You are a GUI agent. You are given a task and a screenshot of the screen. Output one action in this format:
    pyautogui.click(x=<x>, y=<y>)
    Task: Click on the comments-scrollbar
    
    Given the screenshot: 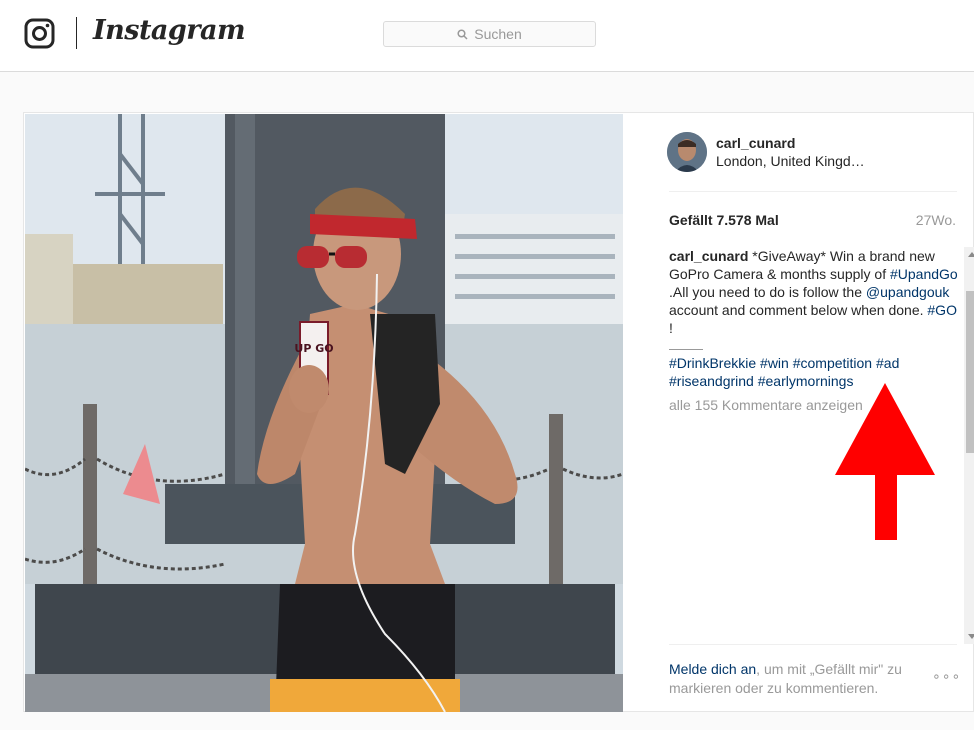 What is the action you would take?
    pyautogui.click(x=969, y=445)
    